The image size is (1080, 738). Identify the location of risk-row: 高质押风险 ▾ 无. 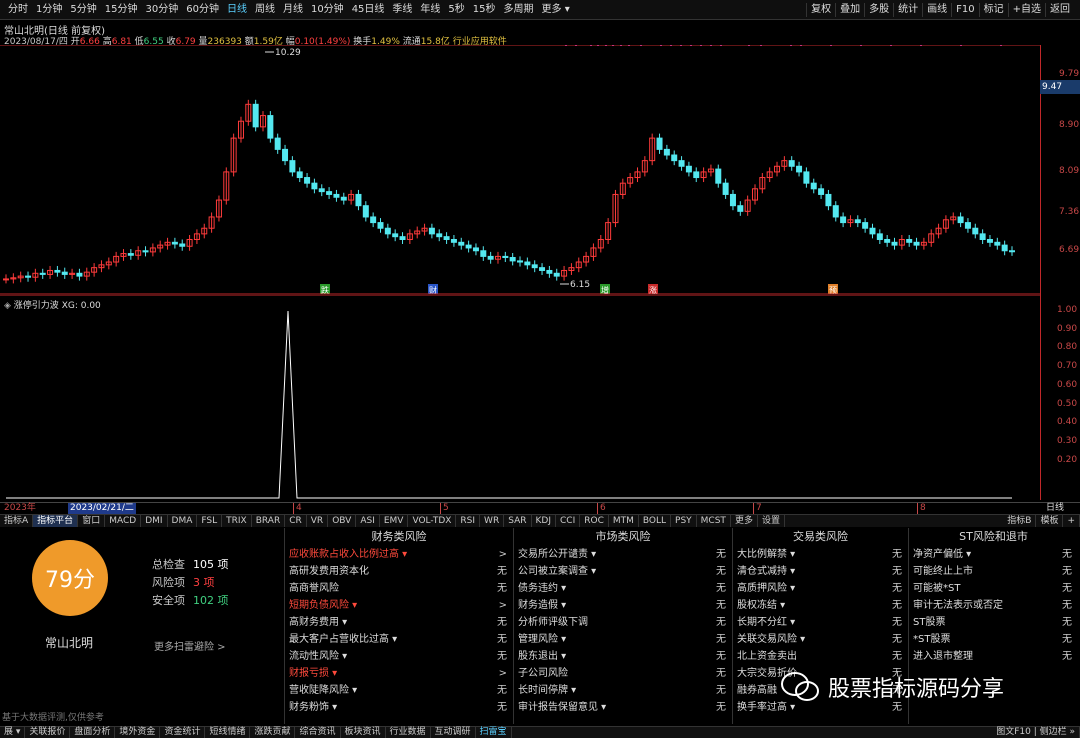
(820, 588).